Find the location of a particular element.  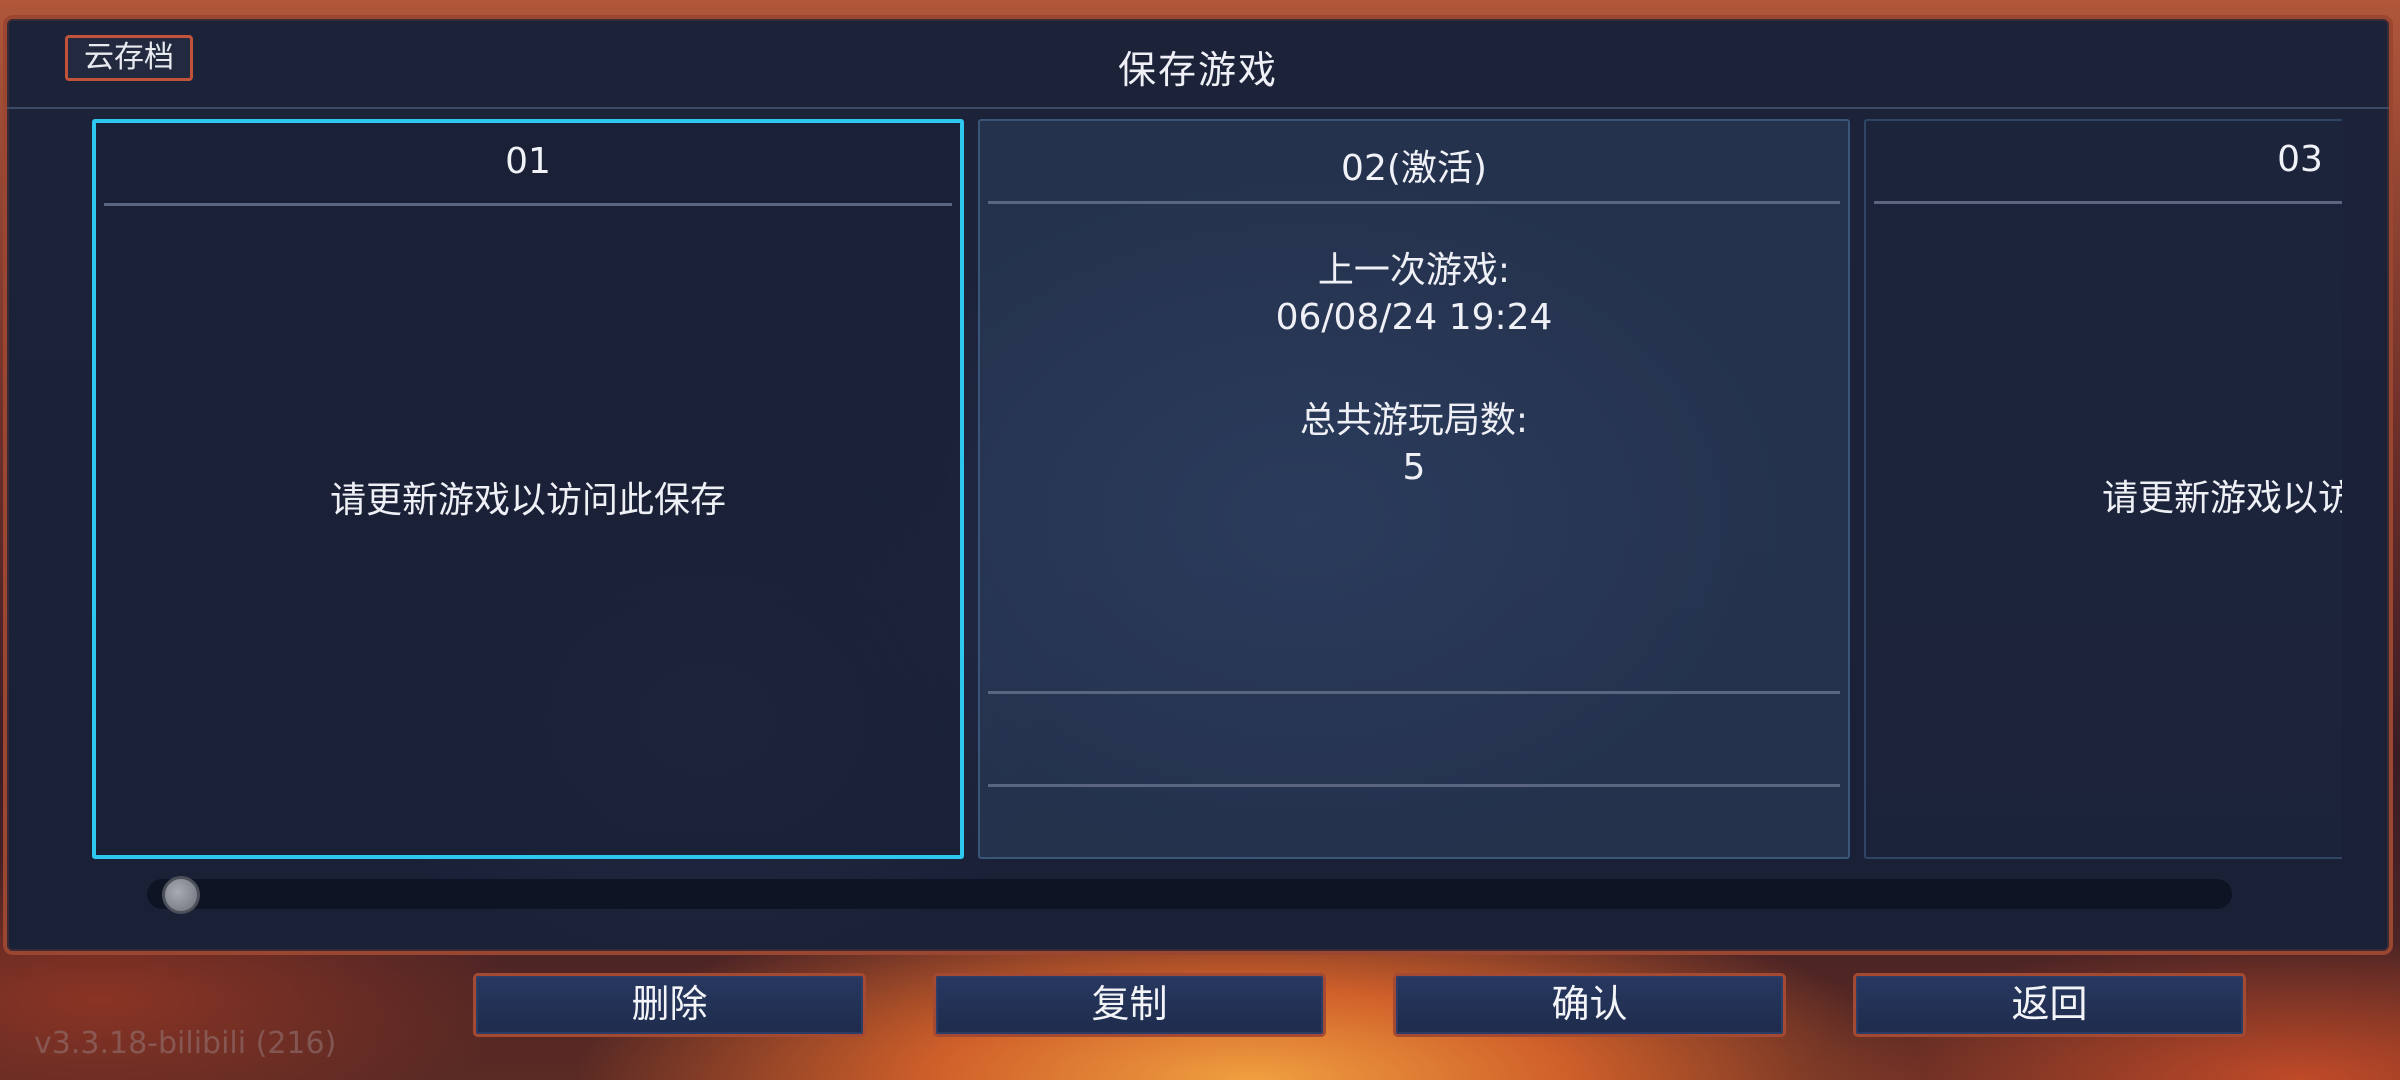

slot-title: 03 is located at coordinates (2300, 159).